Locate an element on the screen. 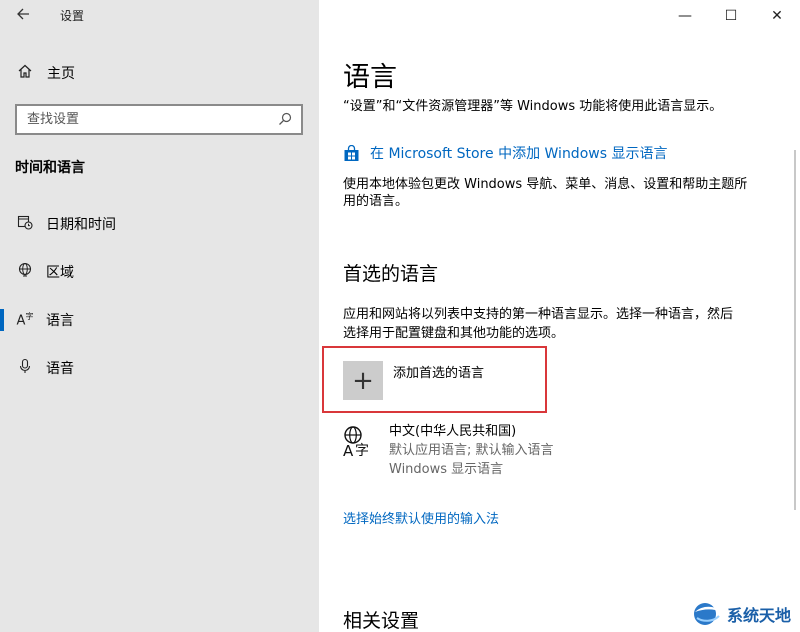  search-box is located at coordinates (159, 119).